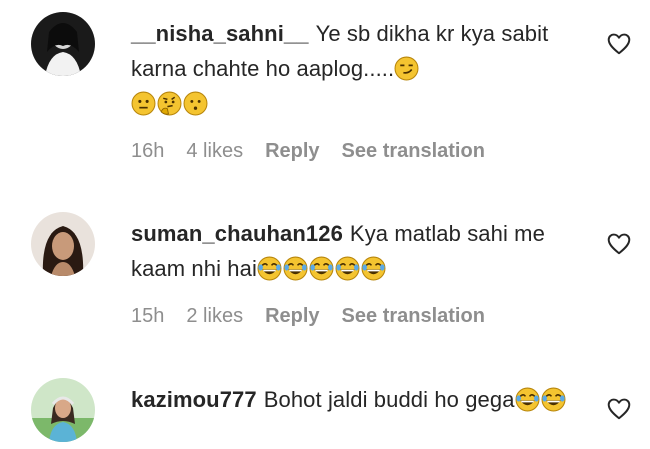  Describe the element at coordinates (214, 316) in the screenshot. I see `comment-likes: 2 likes` at that location.